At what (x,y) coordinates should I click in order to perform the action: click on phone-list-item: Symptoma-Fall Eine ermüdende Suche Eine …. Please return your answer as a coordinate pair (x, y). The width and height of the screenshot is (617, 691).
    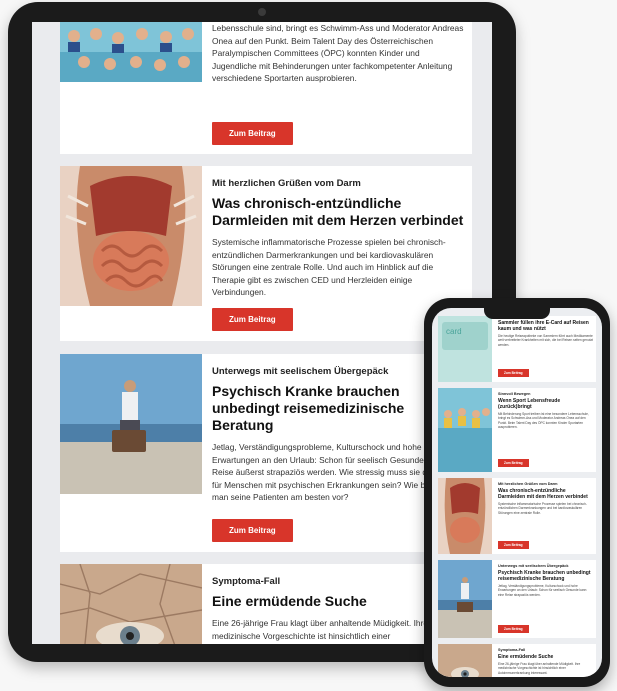
    Looking at the image, I should click on (517, 660).